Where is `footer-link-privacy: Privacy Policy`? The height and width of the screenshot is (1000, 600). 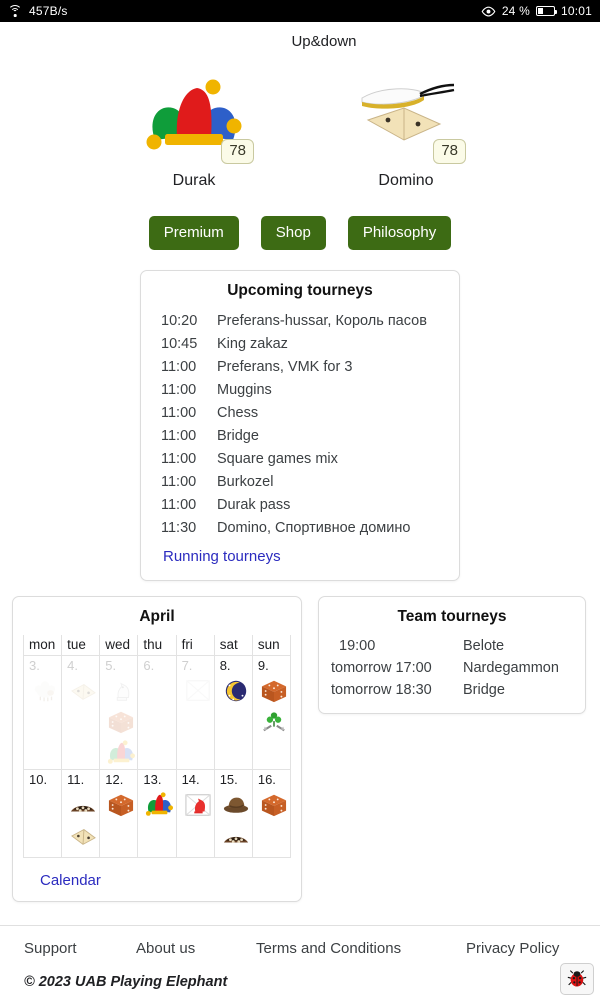
footer-link-privacy: Privacy Policy is located at coordinates (512, 948).